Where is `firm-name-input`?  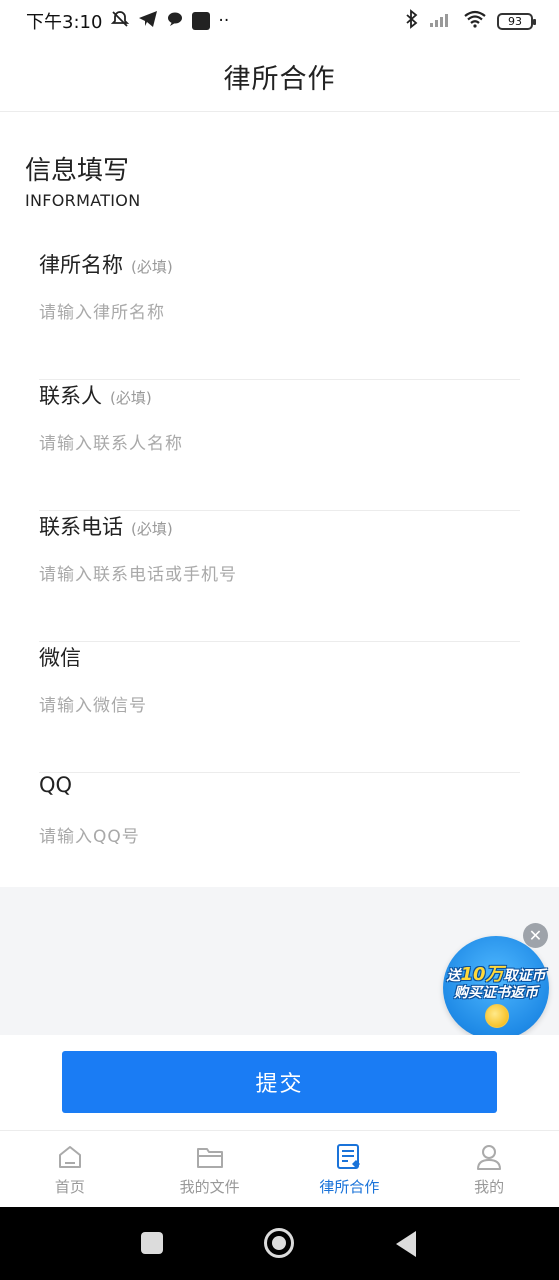 firm-name-input is located at coordinates (279, 313).